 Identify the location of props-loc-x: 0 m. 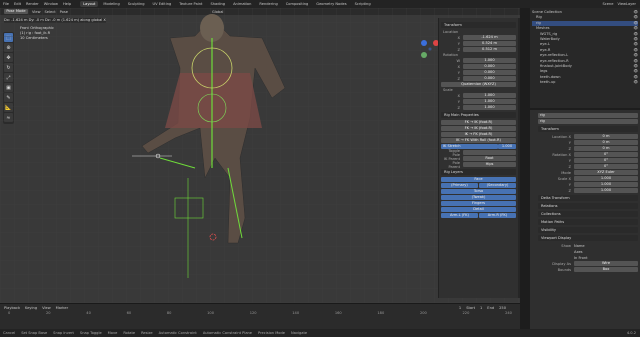
(606, 136).